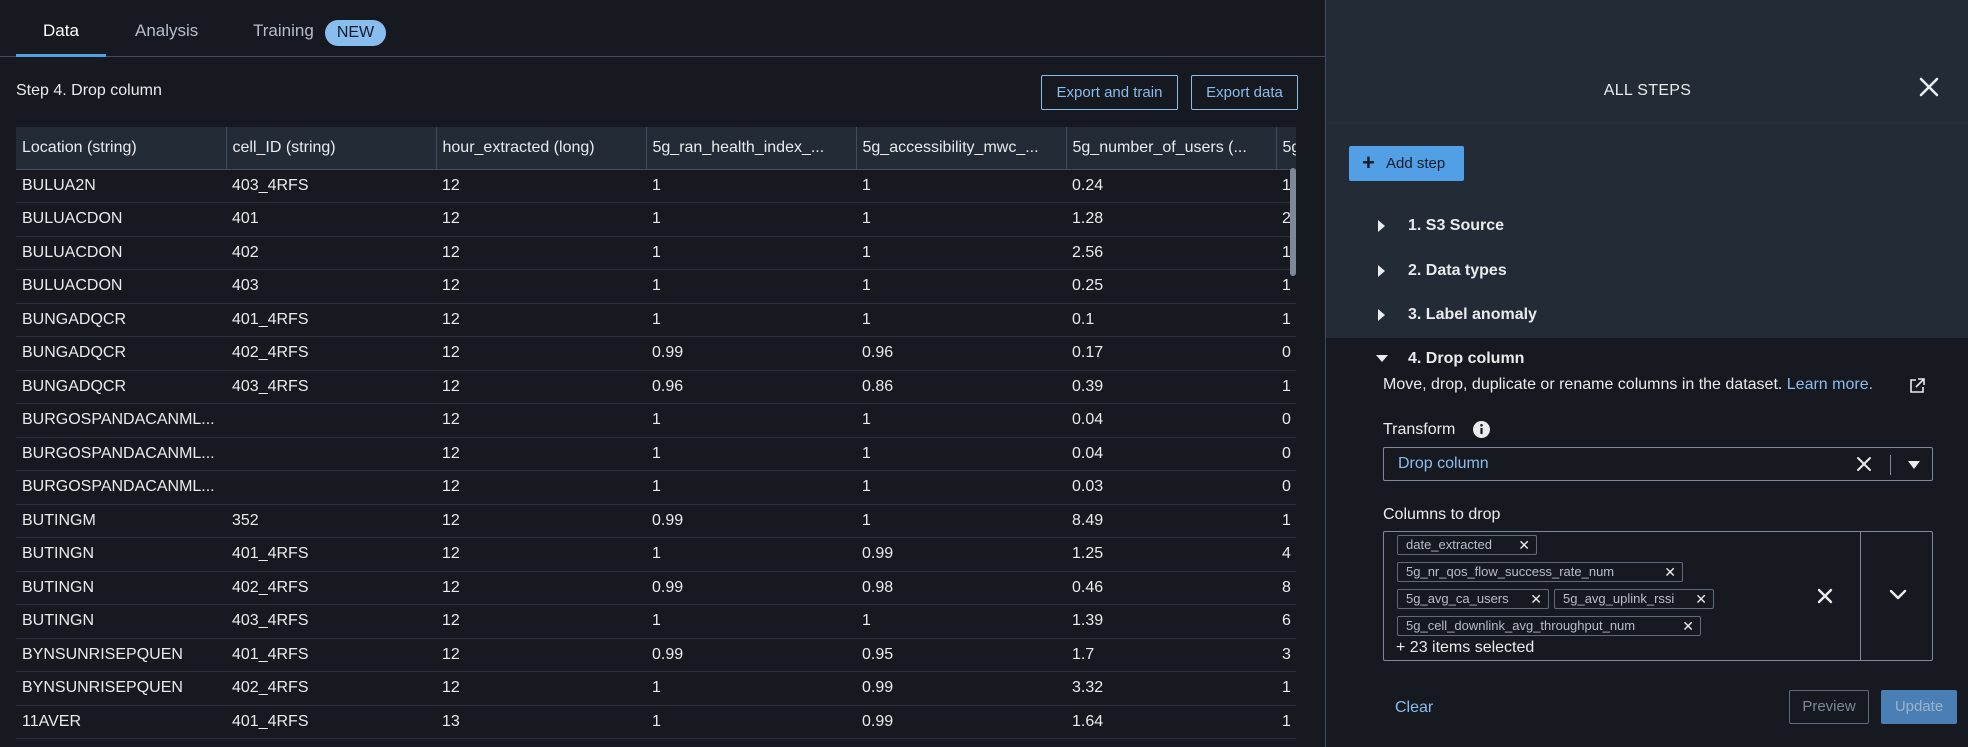 This screenshot has width=1968, height=747. What do you see at coordinates (1457, 598) in the screenshot?
I see `token-label: 5g_avg_ca_users` at bounding box center [1457, 598].